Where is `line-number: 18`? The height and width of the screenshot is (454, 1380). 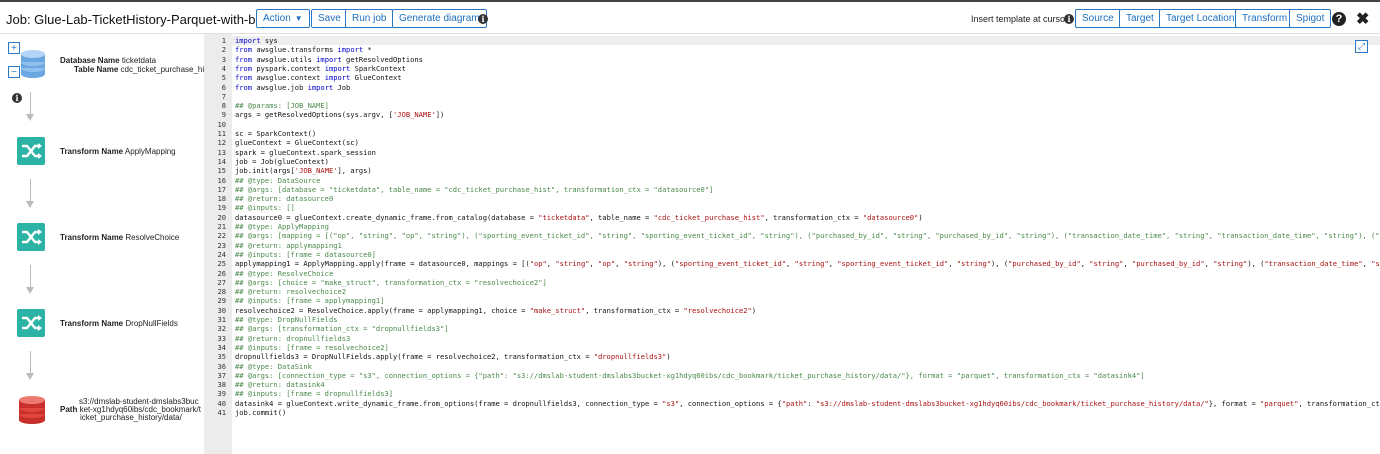
line-number: 18 is located at coordinates (221, 199).